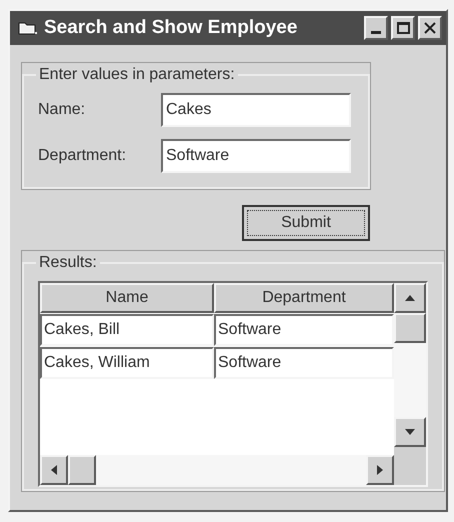 The image size is (454, 522). Describe the element at coordinates (304, 298) in the screenshot. I see `column-header: Department` at that location.